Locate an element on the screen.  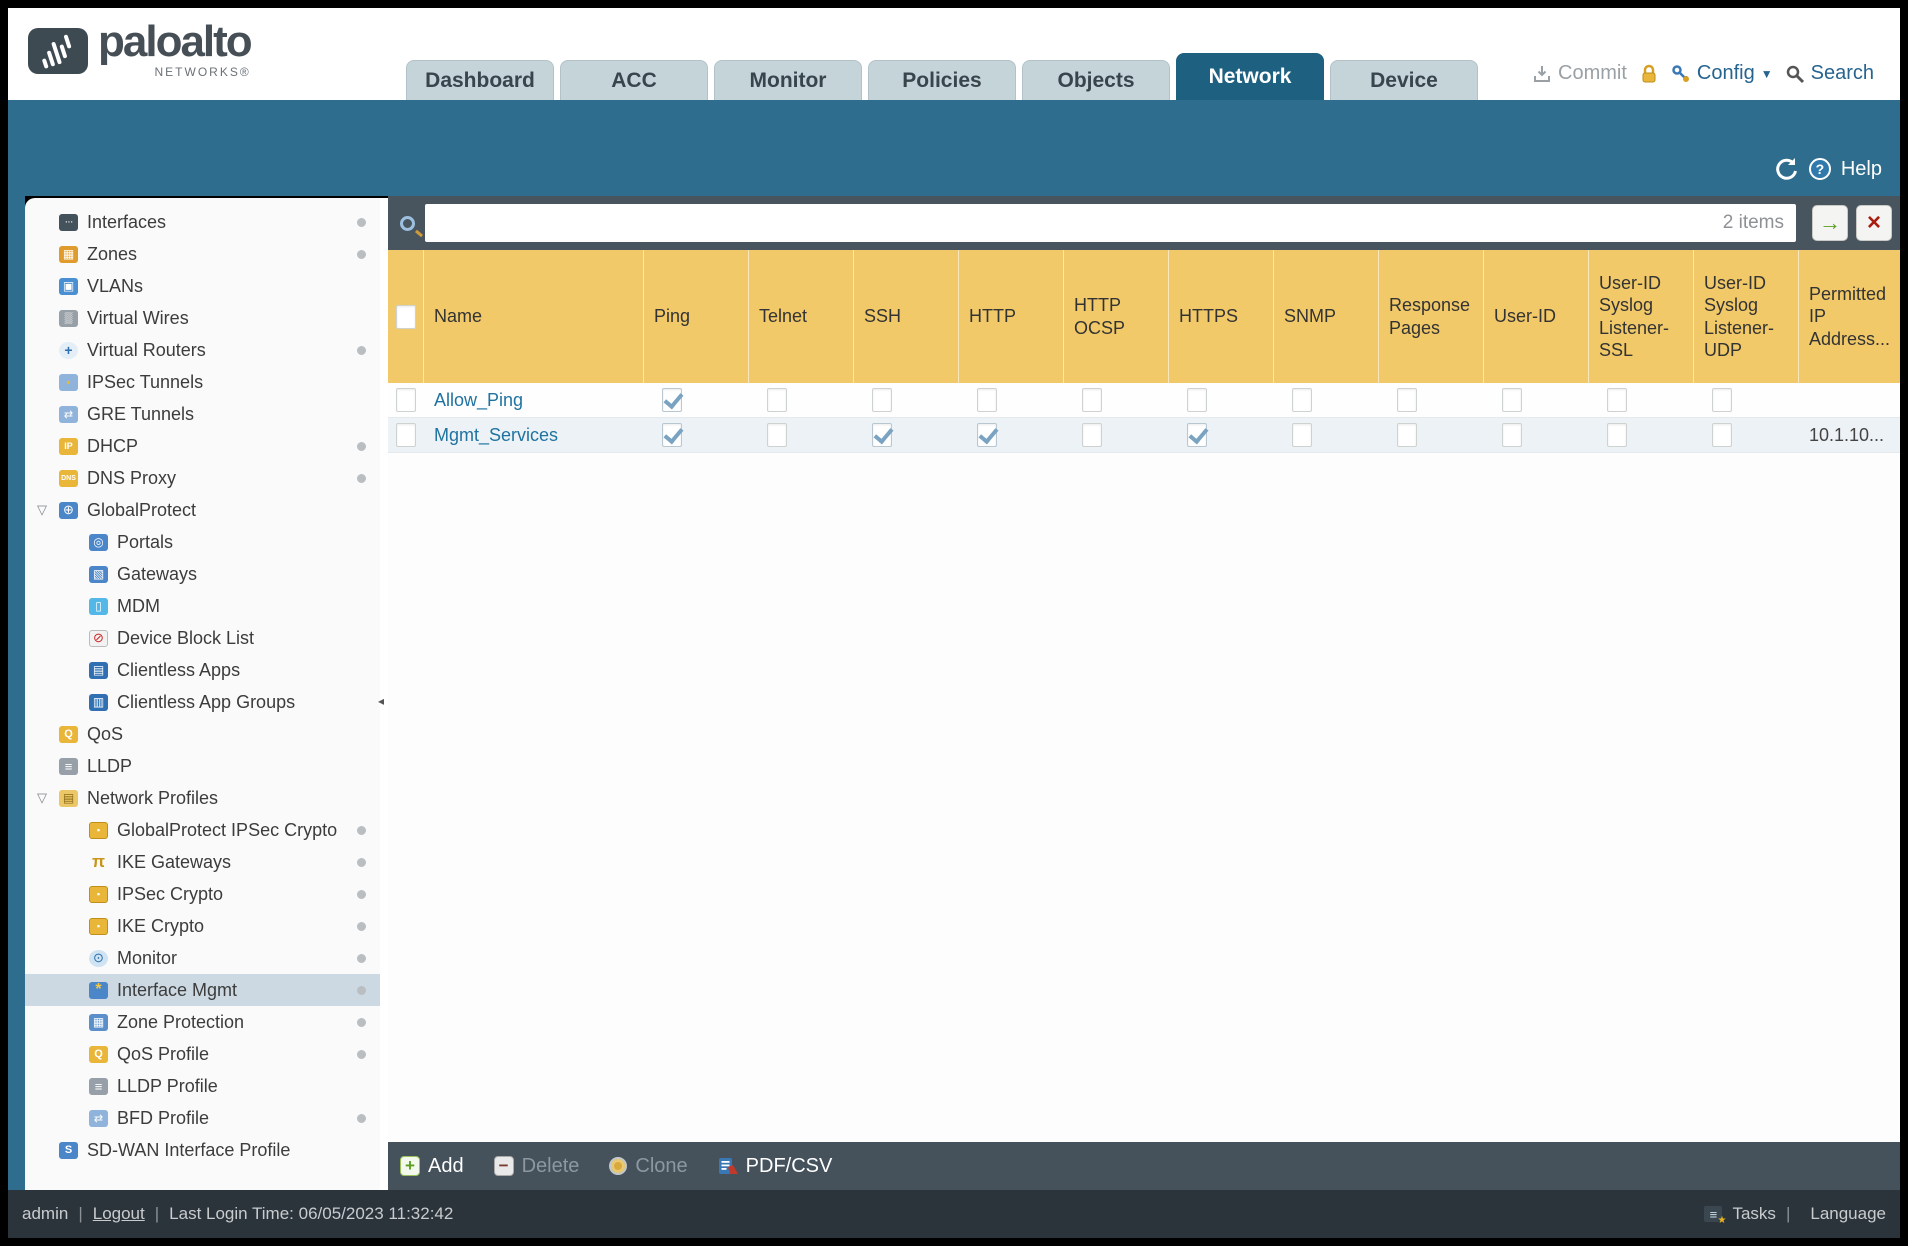
column-header-uid-syslog-ssl: User-ID Syslog Listener-SSL is located at coordinates (1641, 316).